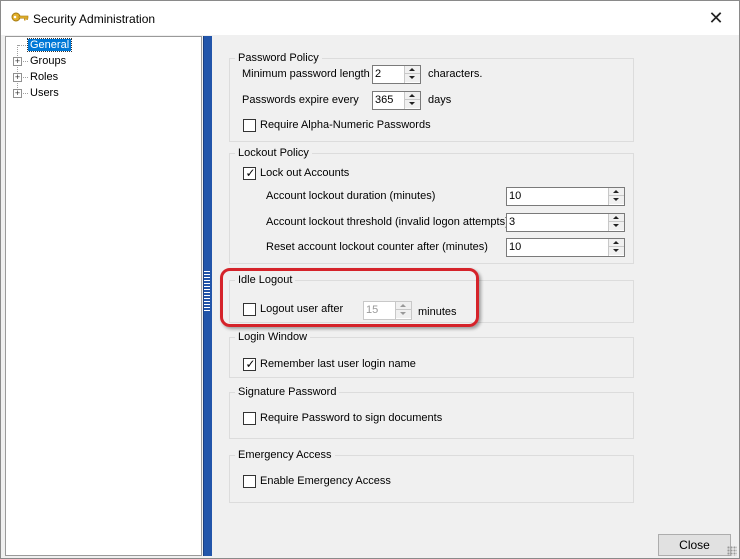 This screenshot has height=559, width=740. I want to click on min-length-label: Minimum password length, so click(306, 74).